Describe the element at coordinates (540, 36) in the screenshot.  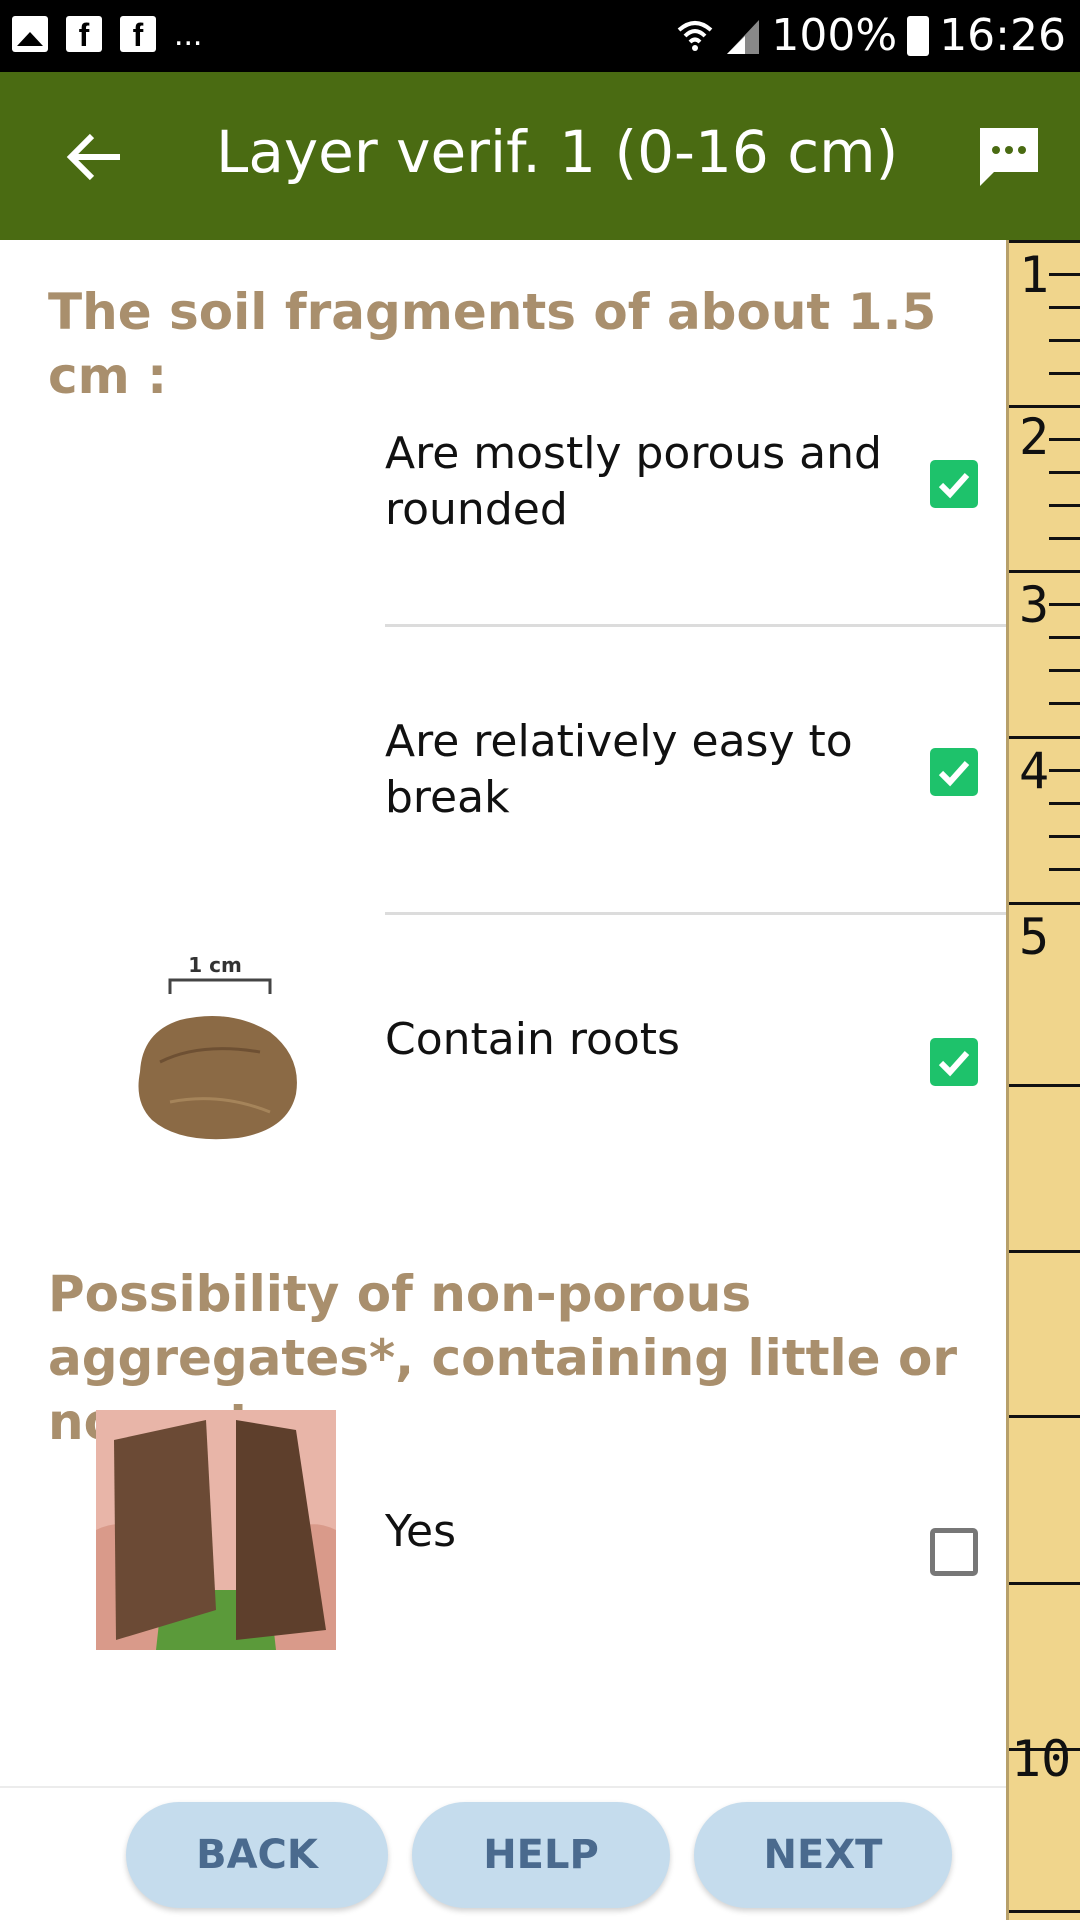
I see `status-bar: f f ... 100% 16:26` at that location.